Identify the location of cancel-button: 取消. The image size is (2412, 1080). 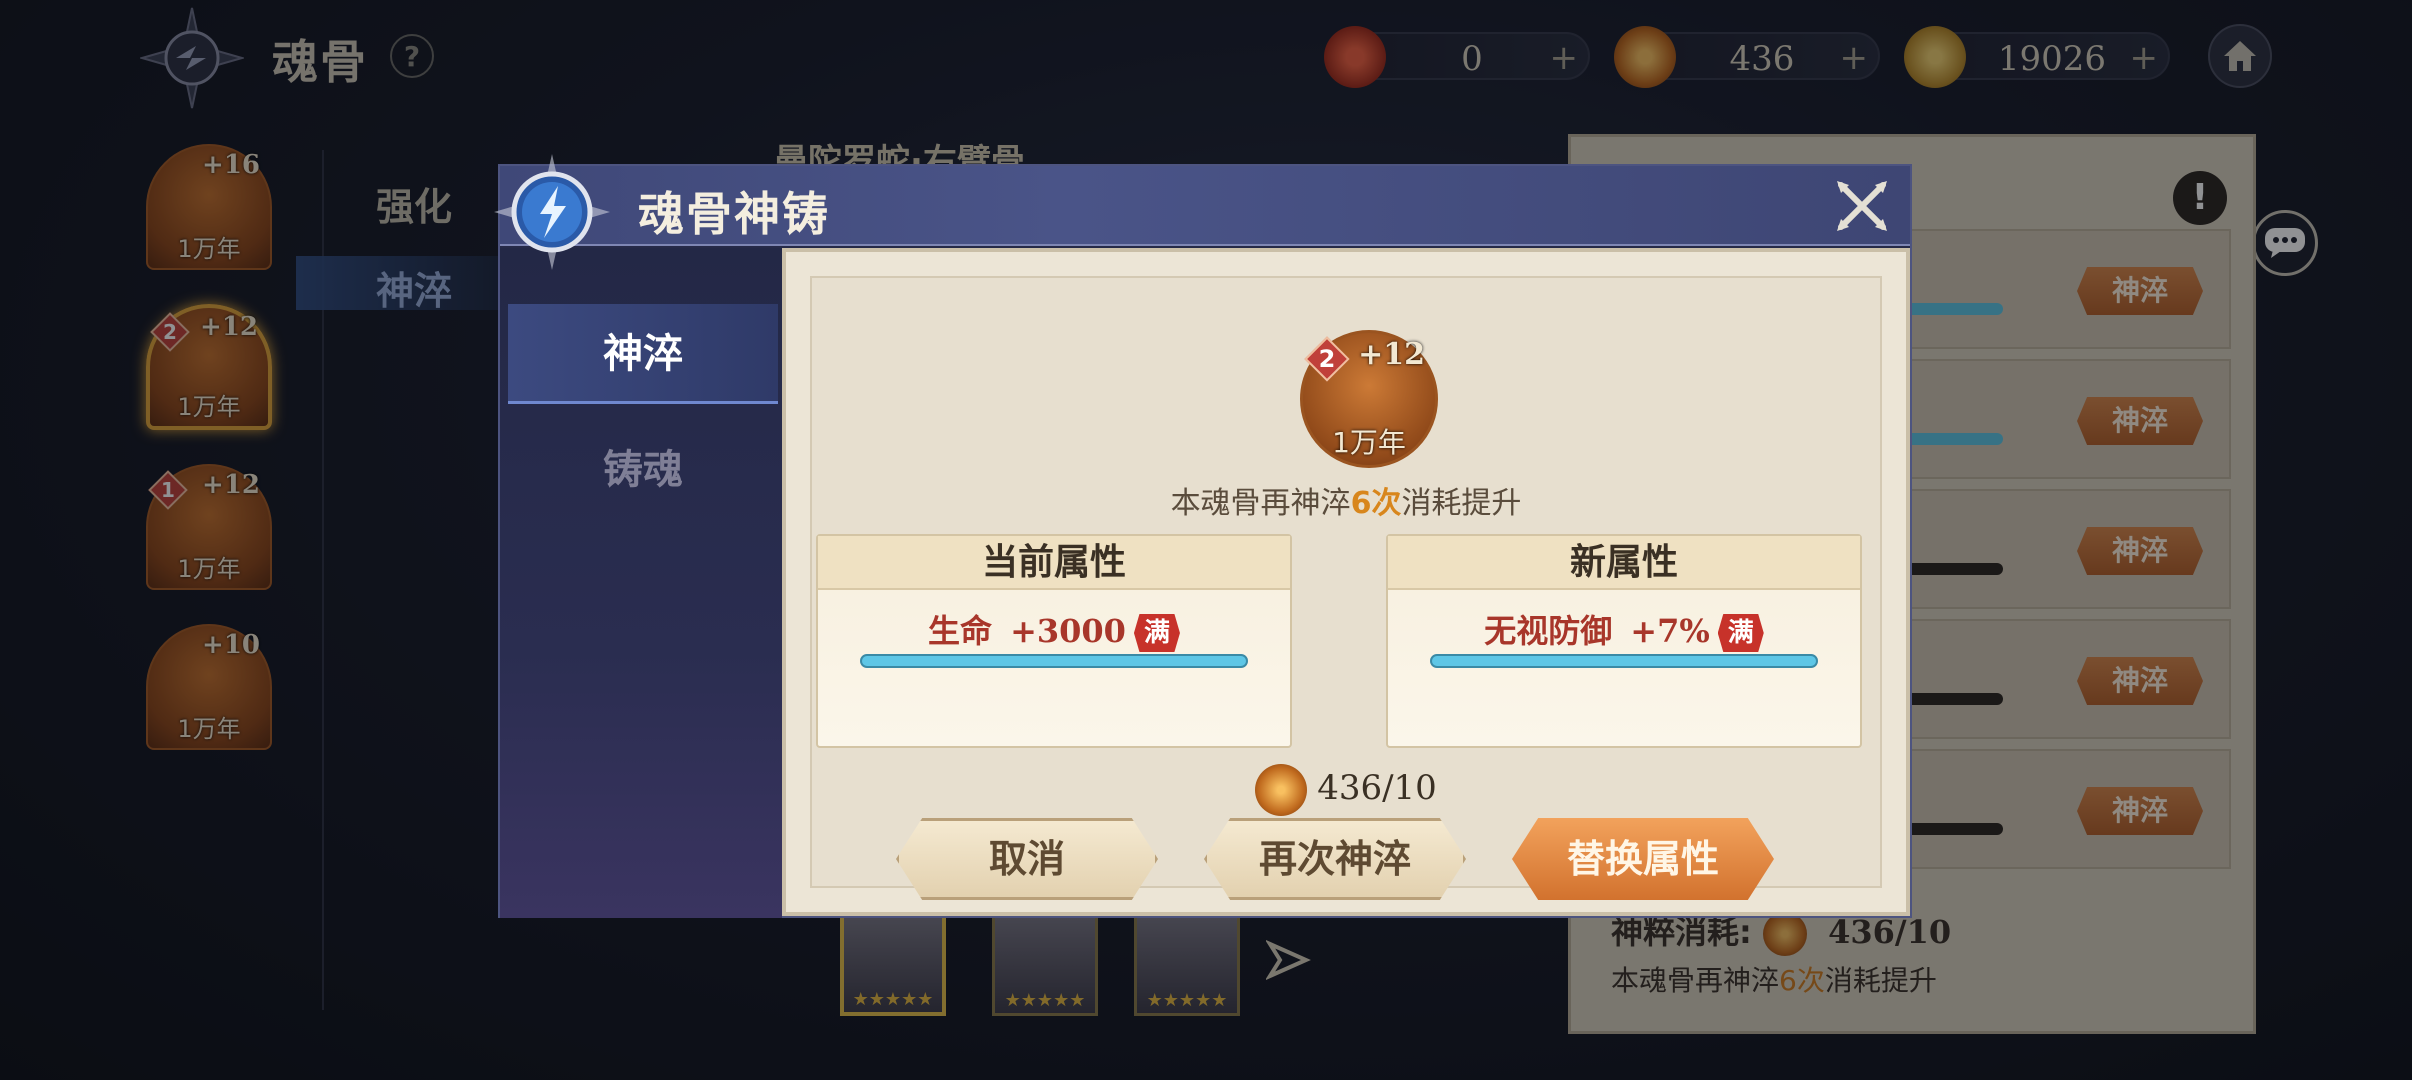
(1027, 859).